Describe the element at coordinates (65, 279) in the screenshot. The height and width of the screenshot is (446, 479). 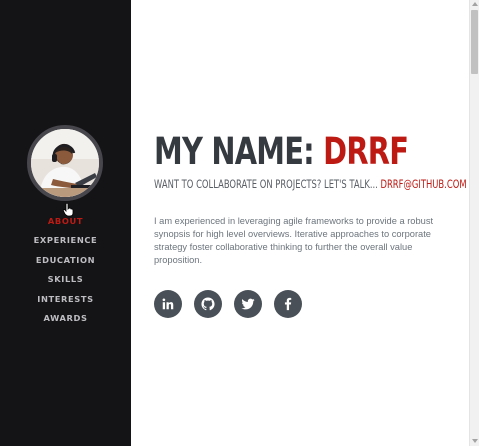
I see `nav-item-skills: SKILLS` at that location.